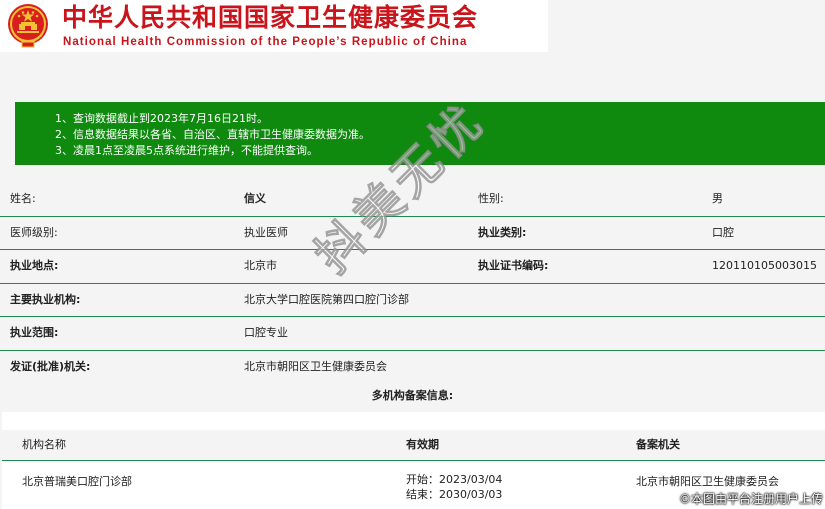 The height and width of the screenshot is (509, 825). Describe the element at coordinates (315, 366) in the screenshot. I see `issuer-value: 北京市朝阳区卫生健康委员会` at that location.